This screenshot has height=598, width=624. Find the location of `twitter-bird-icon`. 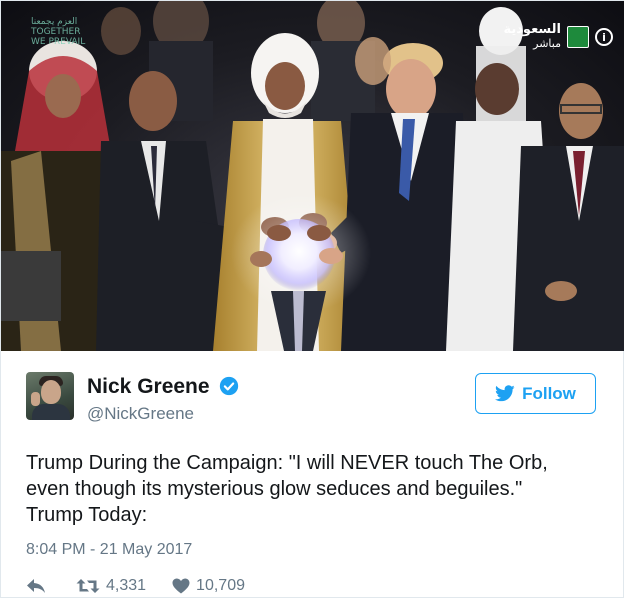

twitter-bird-icon is located at coordinates (505, 393).